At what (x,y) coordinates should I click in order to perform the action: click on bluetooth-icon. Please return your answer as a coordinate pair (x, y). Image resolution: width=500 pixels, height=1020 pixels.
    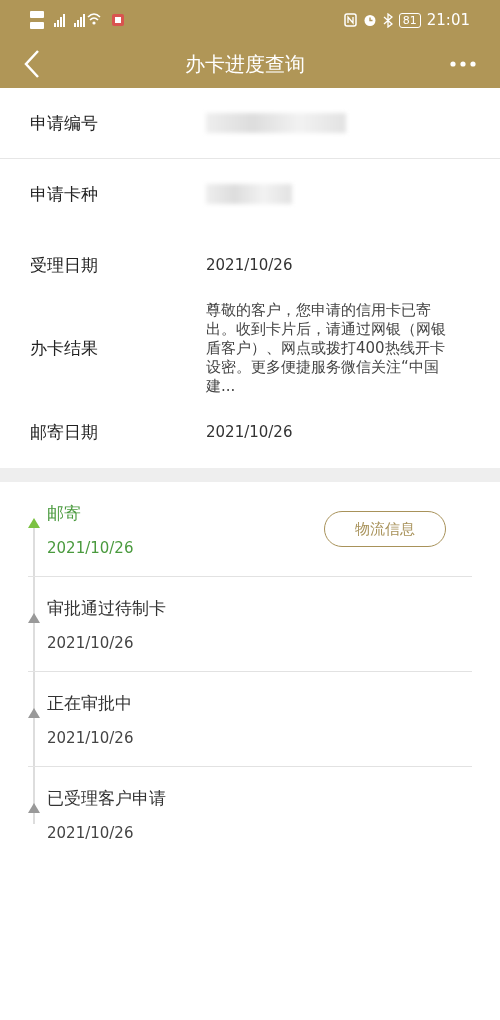
    Looking at the image, I should click on (387, 20).